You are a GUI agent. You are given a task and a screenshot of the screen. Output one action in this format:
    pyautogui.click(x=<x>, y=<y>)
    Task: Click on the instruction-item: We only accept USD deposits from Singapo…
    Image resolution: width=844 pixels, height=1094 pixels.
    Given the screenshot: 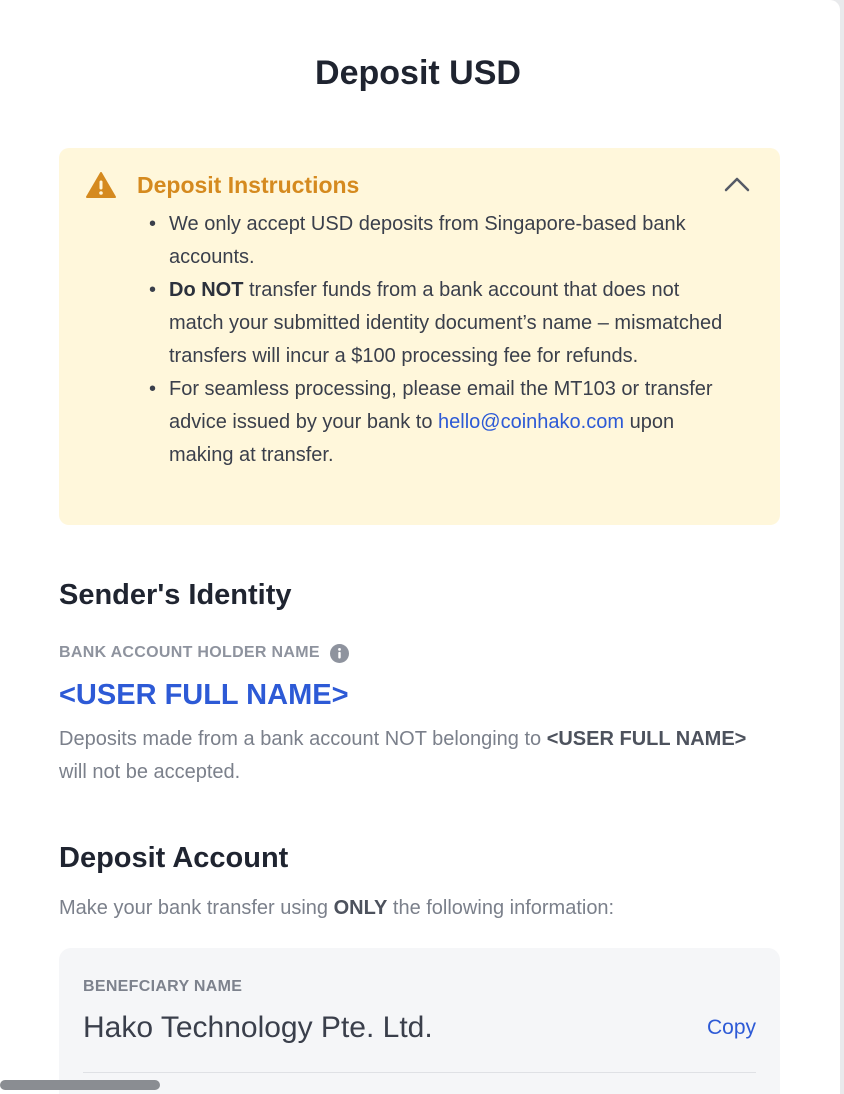 What is the action you would take?
    pyautogui.click(x=439, y=241)
    